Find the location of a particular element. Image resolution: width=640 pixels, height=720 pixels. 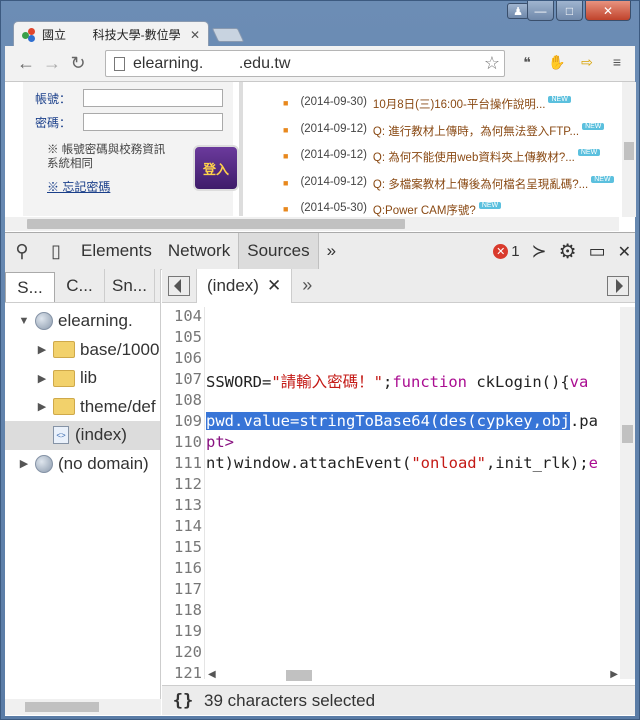

close-file-icon: ✕ is located at coordinates (274, 286).